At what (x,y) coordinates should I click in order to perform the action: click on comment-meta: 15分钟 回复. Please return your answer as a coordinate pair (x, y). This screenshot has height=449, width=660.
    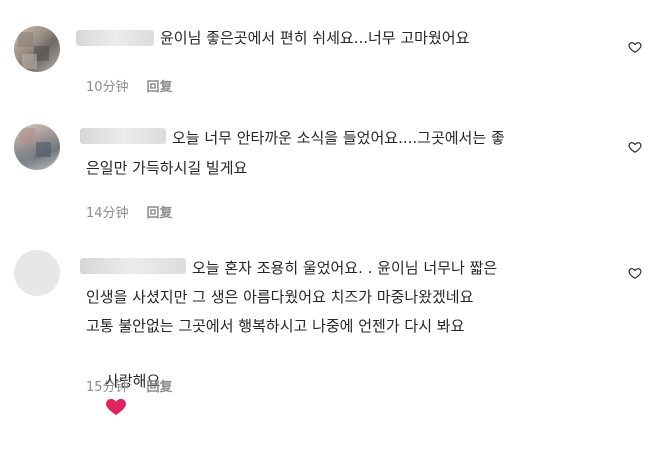
    Looking at the image, I should click on (129, 385).